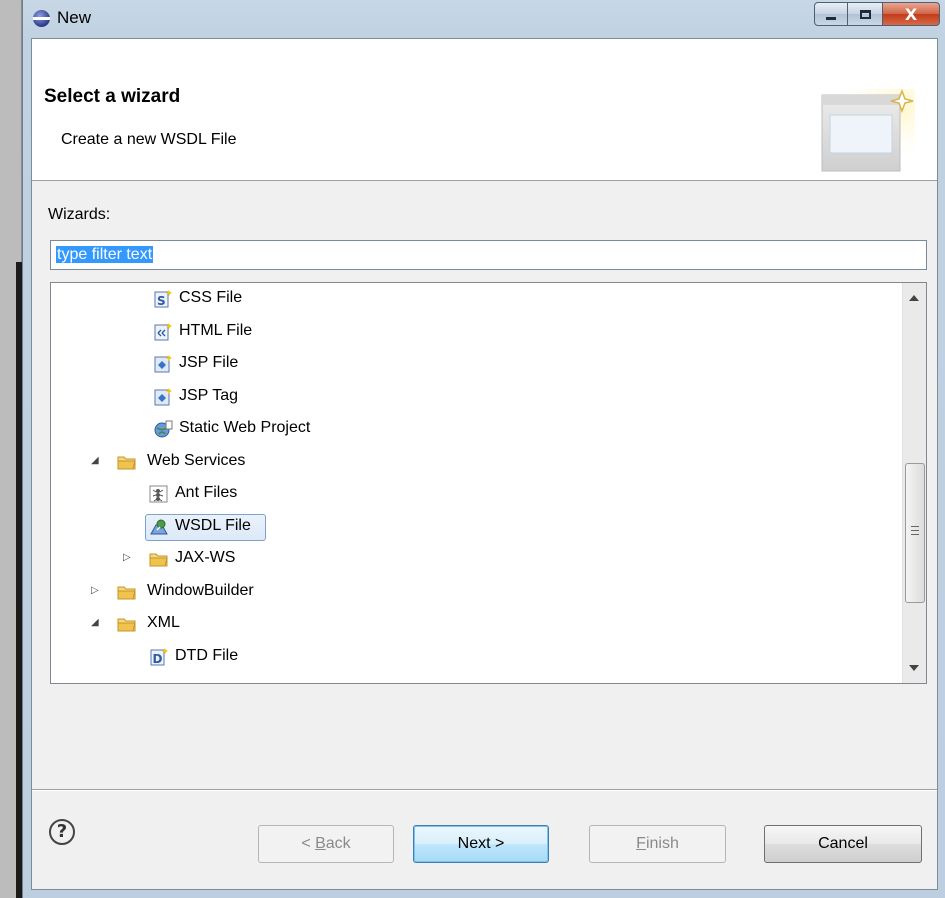 Image resolution: width=945 pixels, height=898 pixels. I want to click on back-button: < Back, so click(326, 844).